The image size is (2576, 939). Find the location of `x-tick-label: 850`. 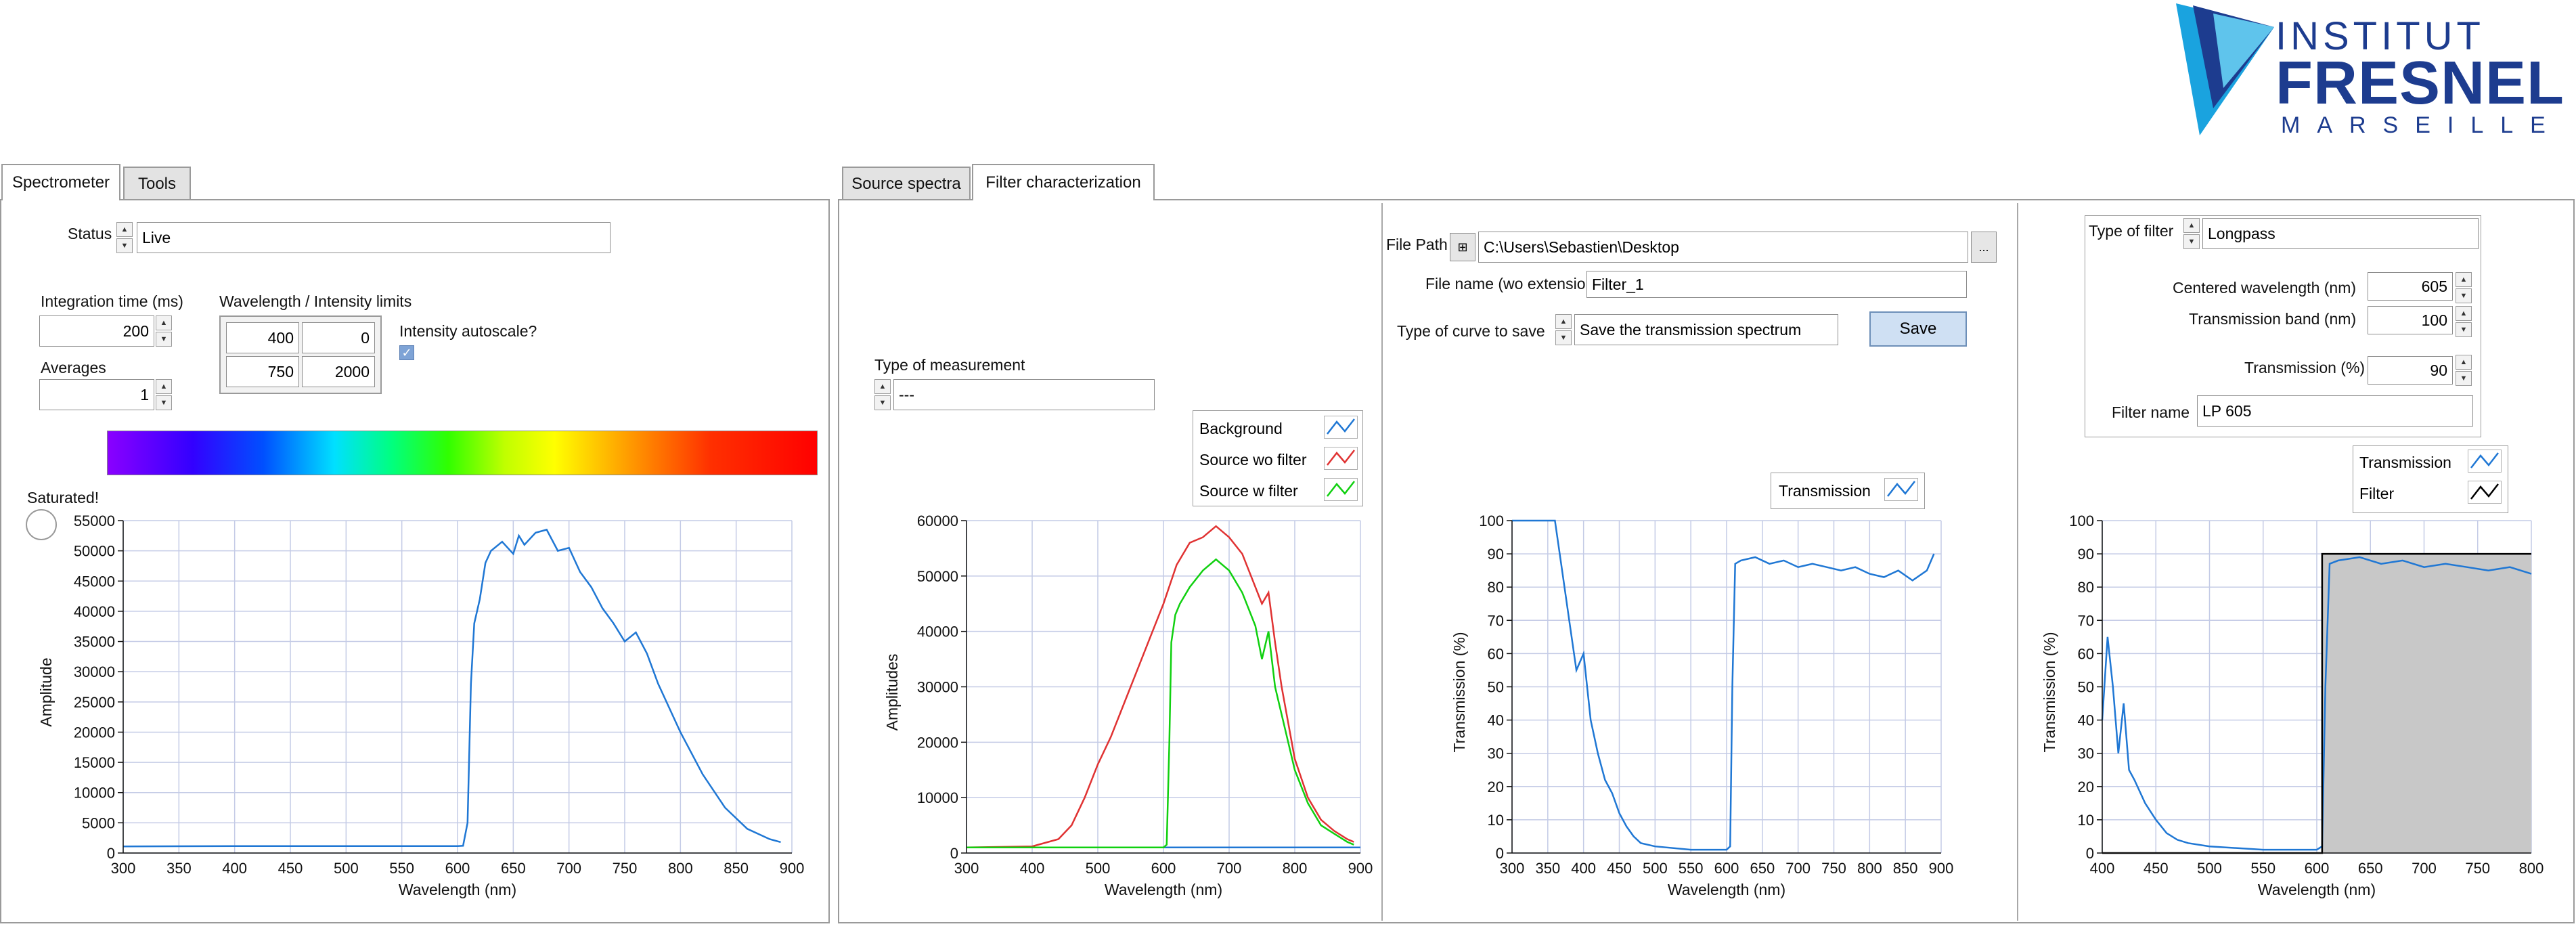

x-tick-label: 850 is located at coordinates (1905, 868).